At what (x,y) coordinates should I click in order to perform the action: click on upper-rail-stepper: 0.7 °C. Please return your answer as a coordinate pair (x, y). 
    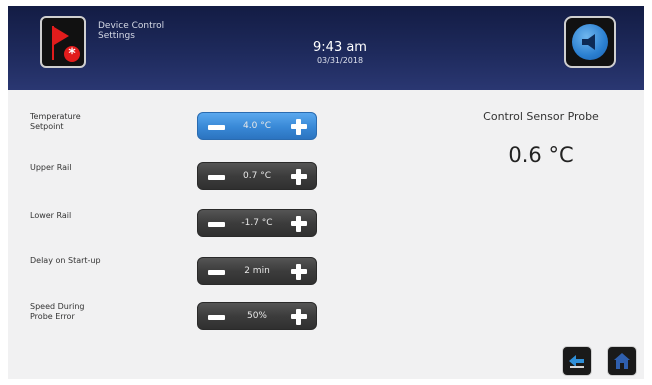
    Looking at the image, I should click on (257, 176).